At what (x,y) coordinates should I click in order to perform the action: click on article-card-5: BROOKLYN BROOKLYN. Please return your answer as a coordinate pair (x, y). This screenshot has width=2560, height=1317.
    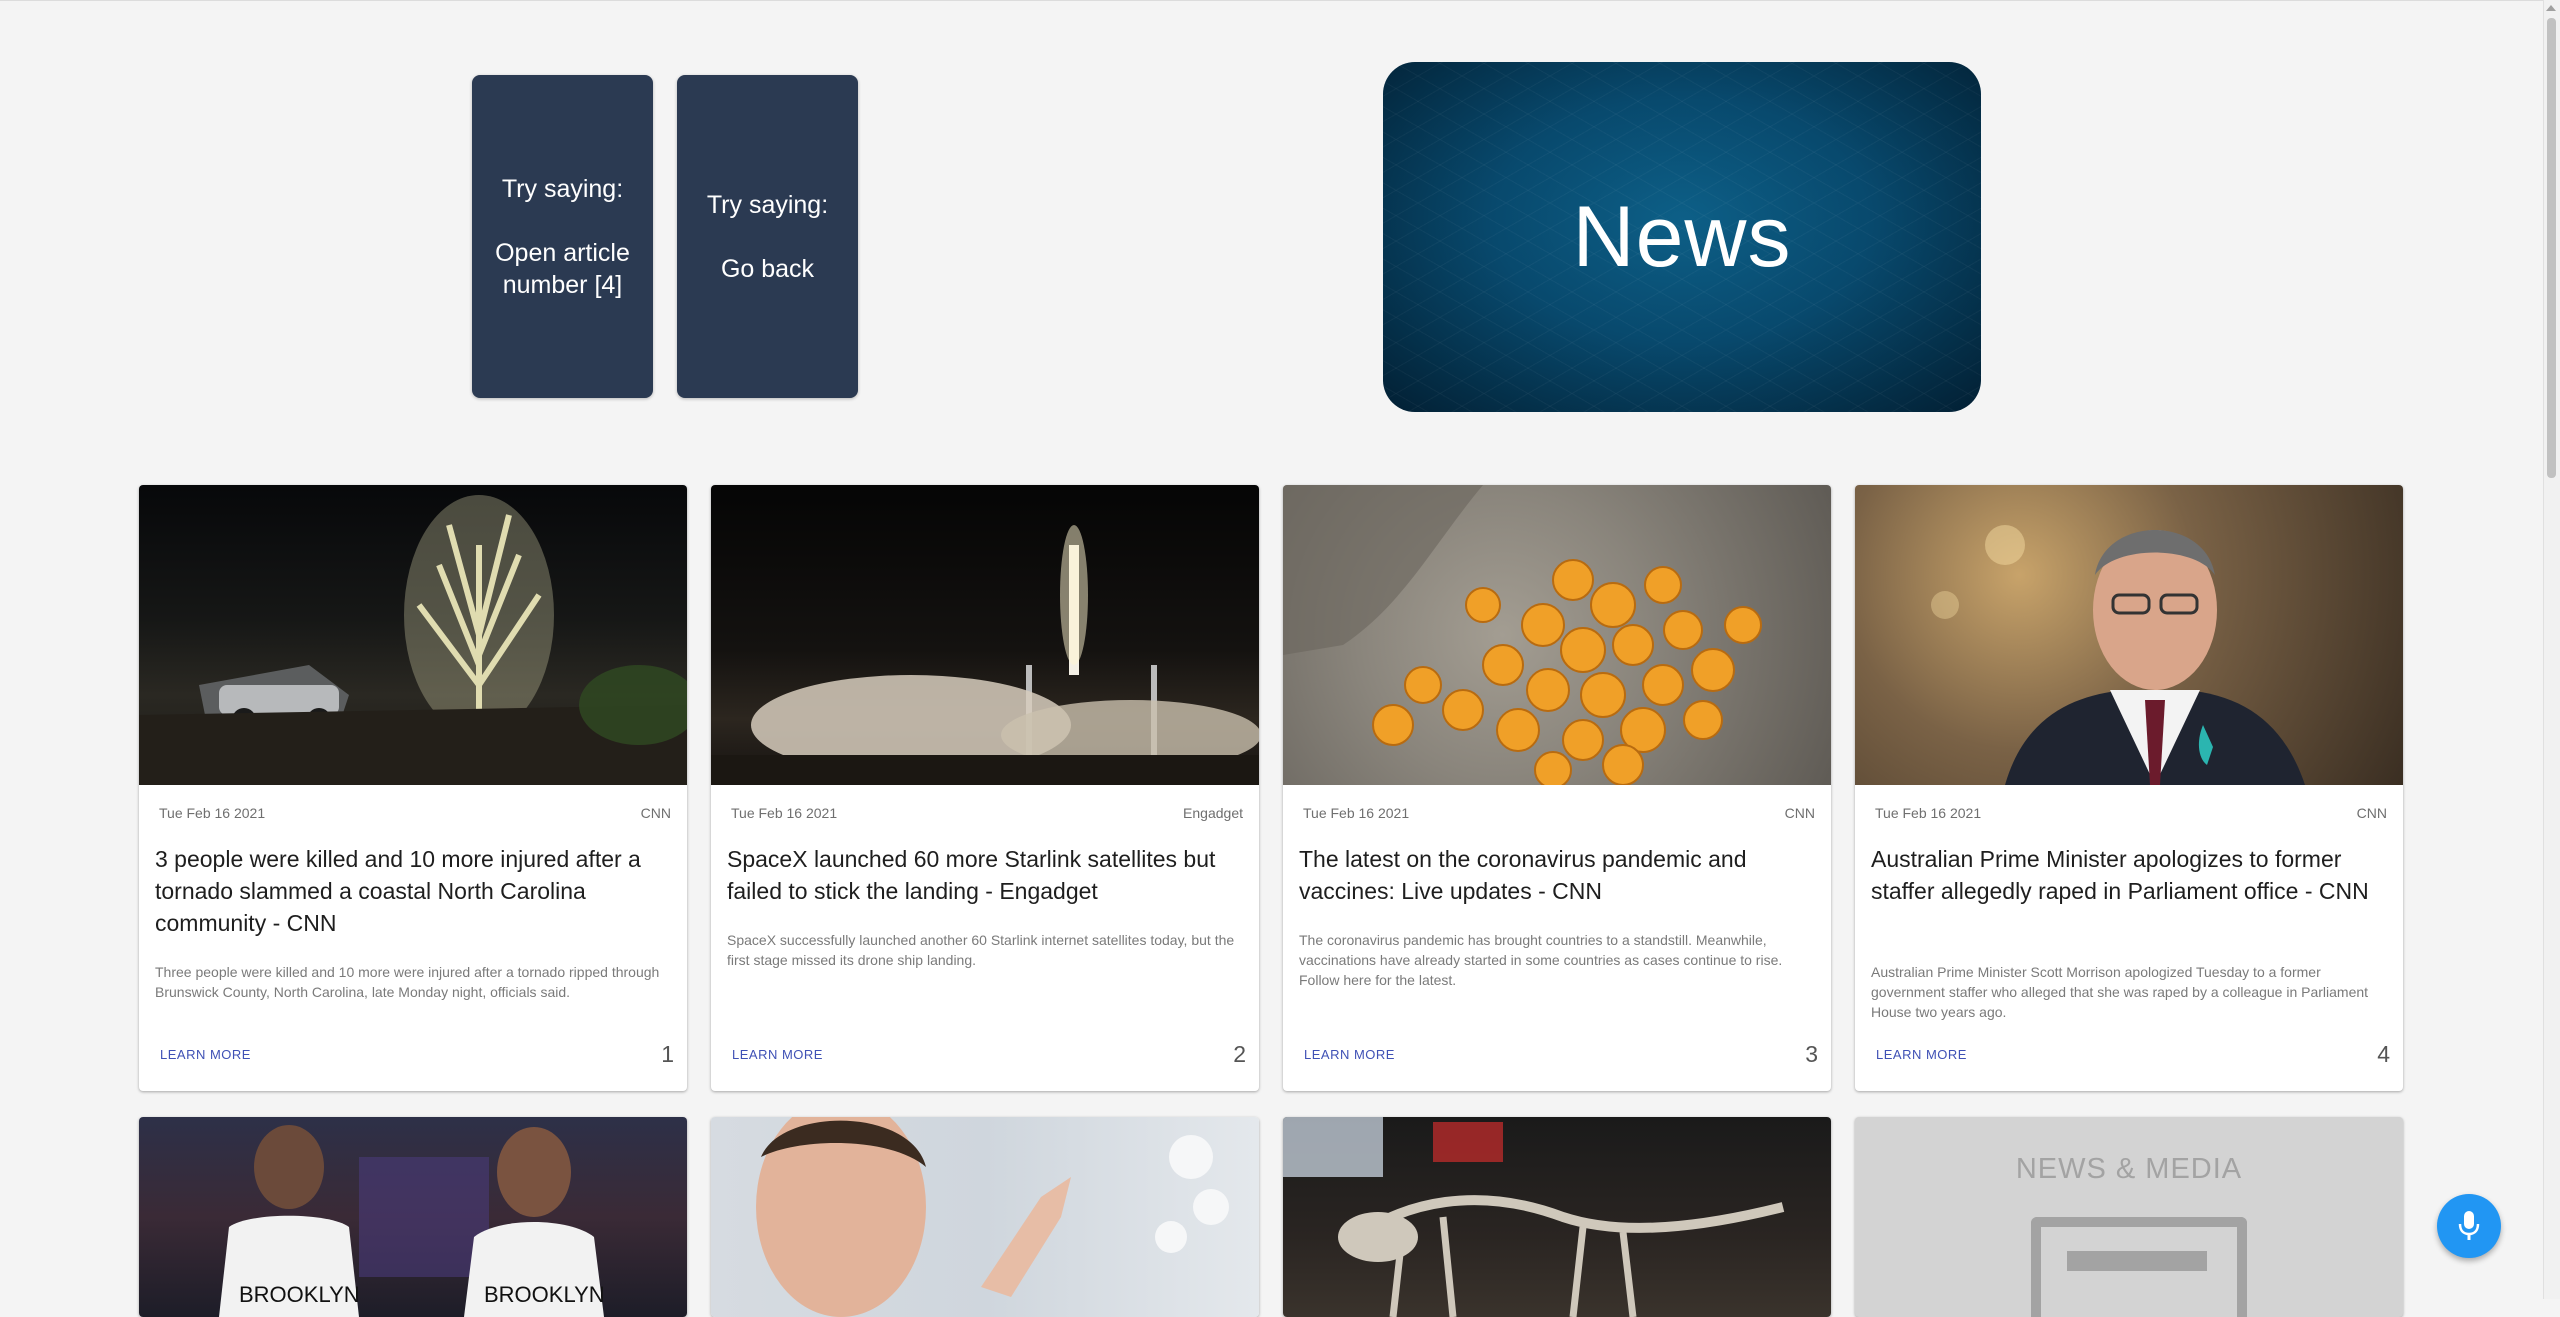
    Looking at the image, I should click on (413, 1217).